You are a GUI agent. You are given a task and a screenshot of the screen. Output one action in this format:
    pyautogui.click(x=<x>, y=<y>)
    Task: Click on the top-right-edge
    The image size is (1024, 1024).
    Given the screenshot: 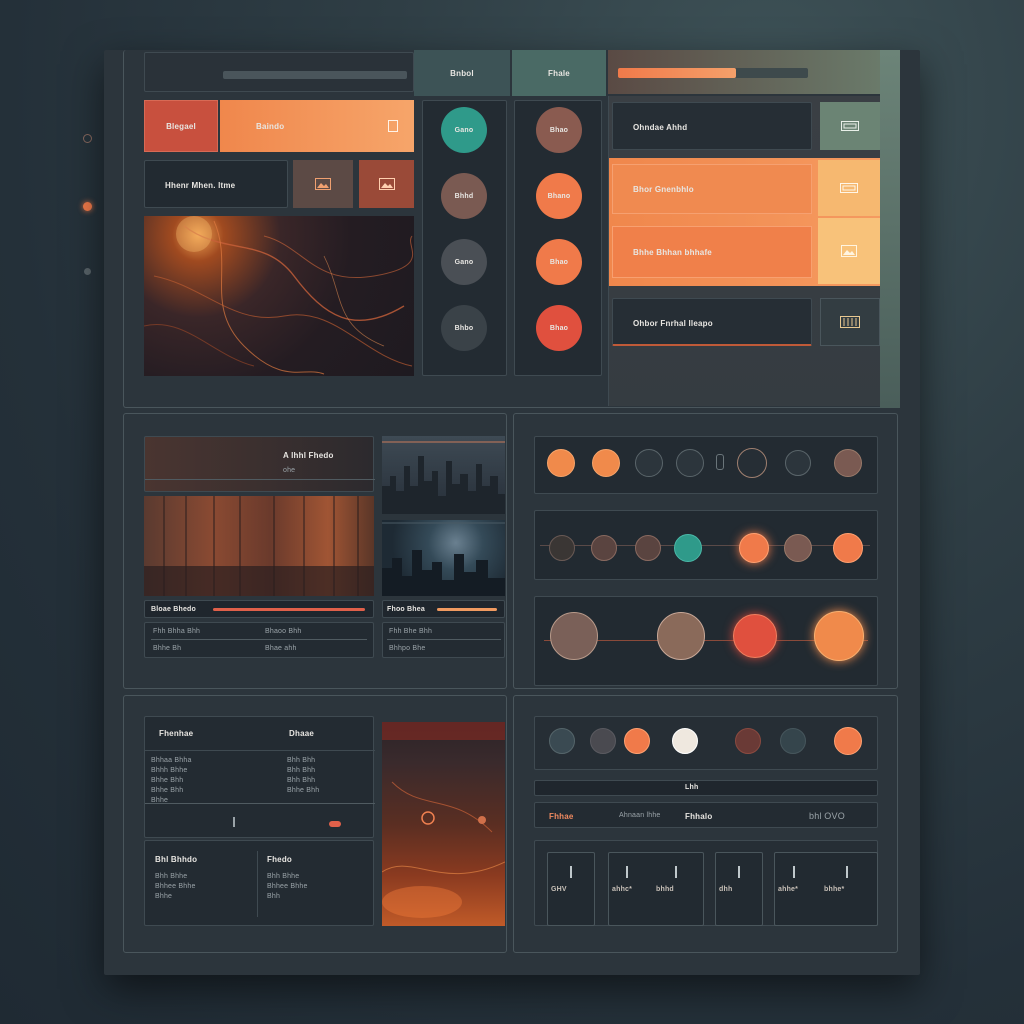 What is the action you would take?
    pyautogui.click(x=890, y=229)
    